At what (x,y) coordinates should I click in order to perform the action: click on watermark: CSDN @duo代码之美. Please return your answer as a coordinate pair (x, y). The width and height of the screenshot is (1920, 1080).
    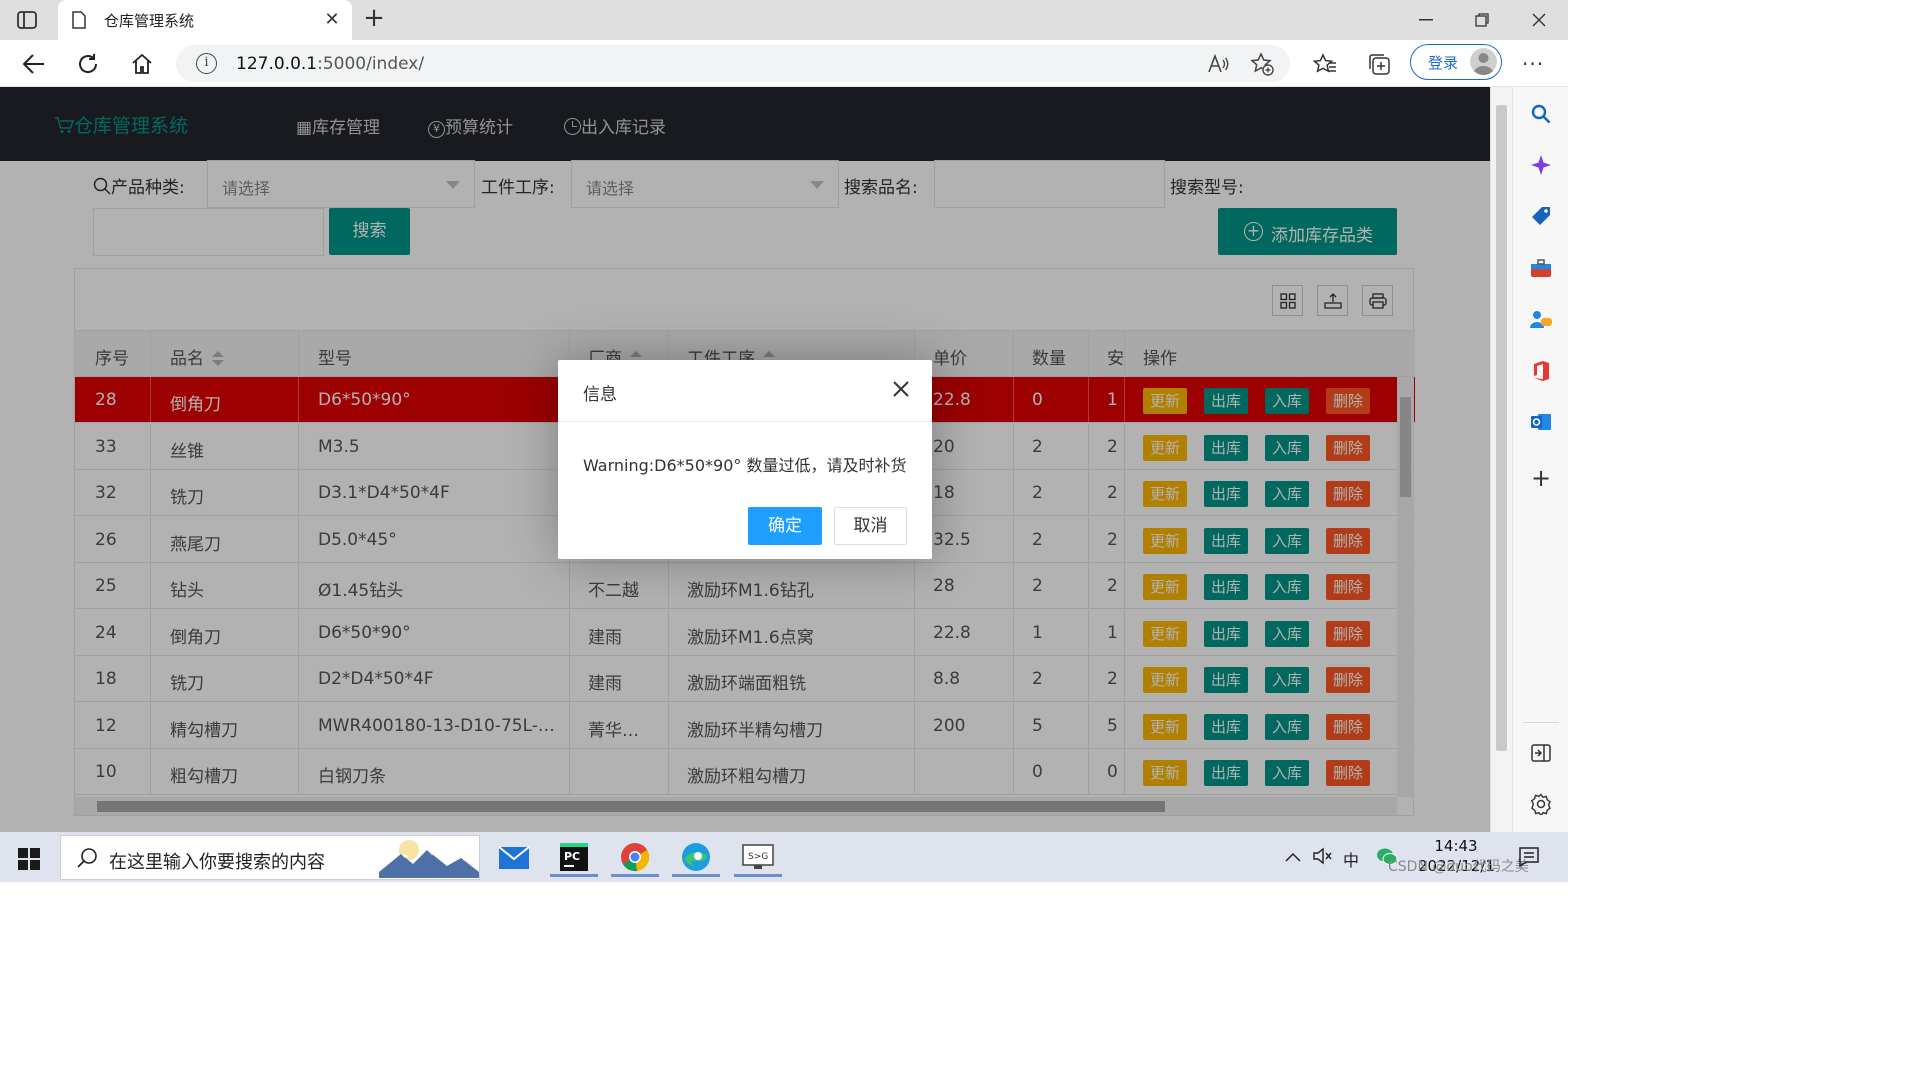
    Looking at the image, I should click on (1458, 867).